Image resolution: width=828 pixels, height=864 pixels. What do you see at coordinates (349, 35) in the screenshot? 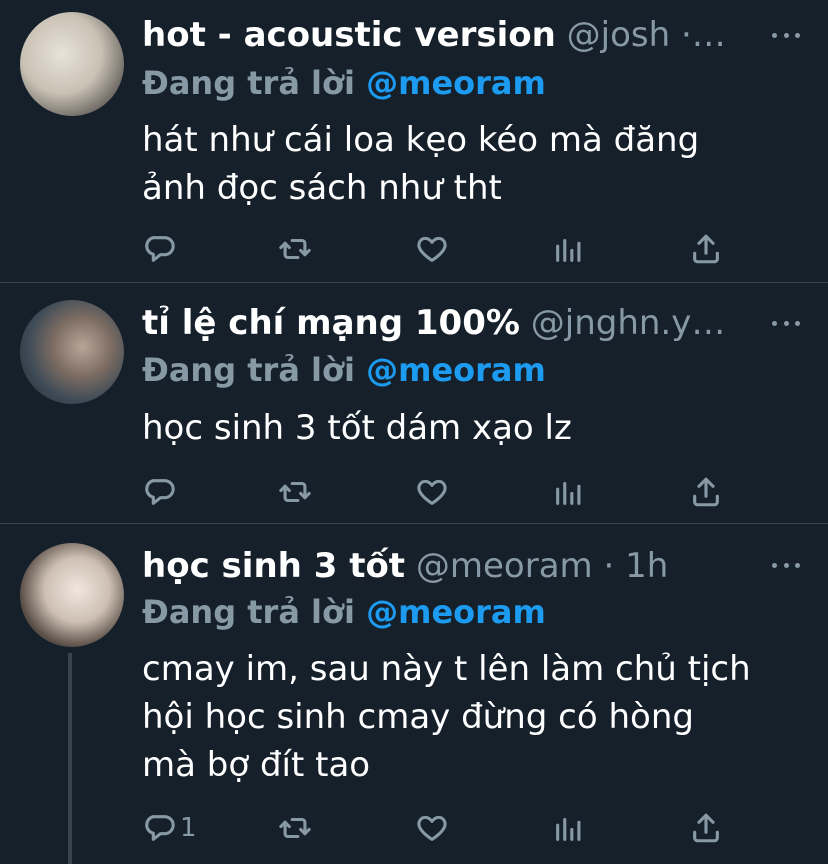
I see `display-name: hot - acoustic version` at bounding box center [349, 35].